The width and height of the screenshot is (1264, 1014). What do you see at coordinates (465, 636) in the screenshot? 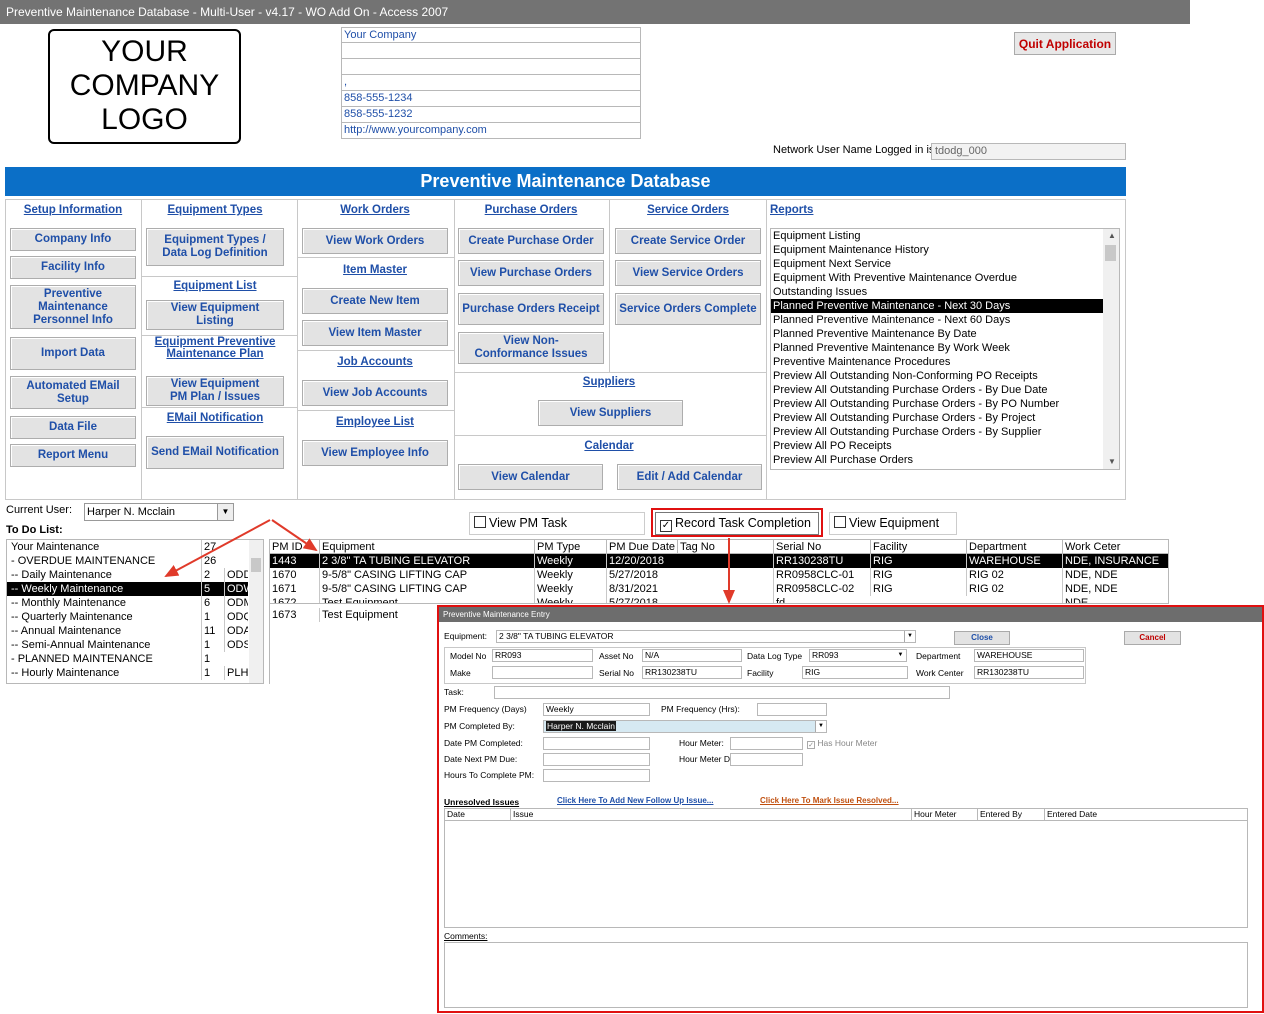
I see `equipment-label: Equipment:` at bounding box center [465, 636].